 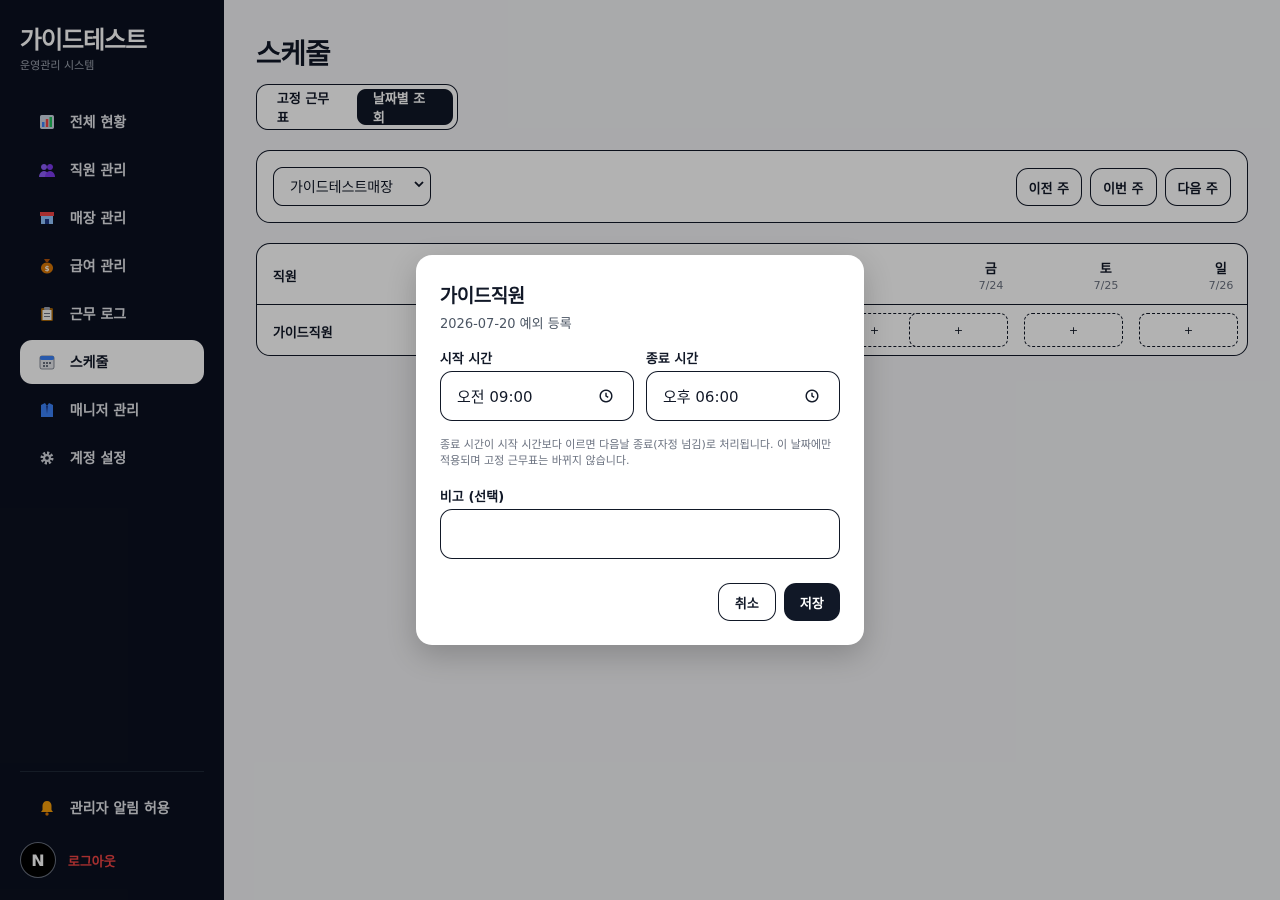 I want to click on end-time-value: 오후 06:00, so click(x=701, y=396).